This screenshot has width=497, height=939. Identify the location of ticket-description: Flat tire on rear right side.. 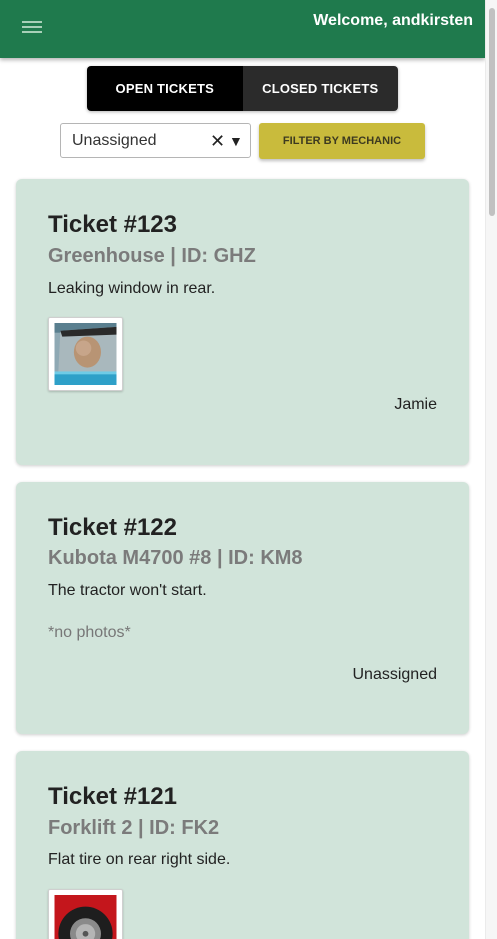
(139, 859).